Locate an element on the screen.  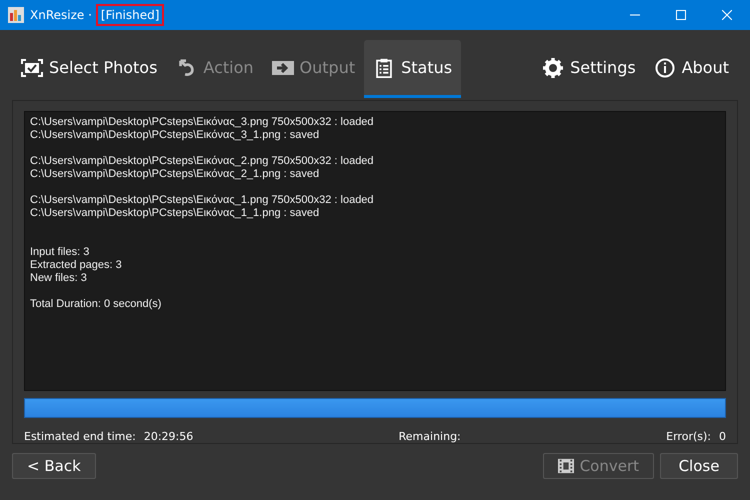
settings-icon is located at coordinates (553, 68).